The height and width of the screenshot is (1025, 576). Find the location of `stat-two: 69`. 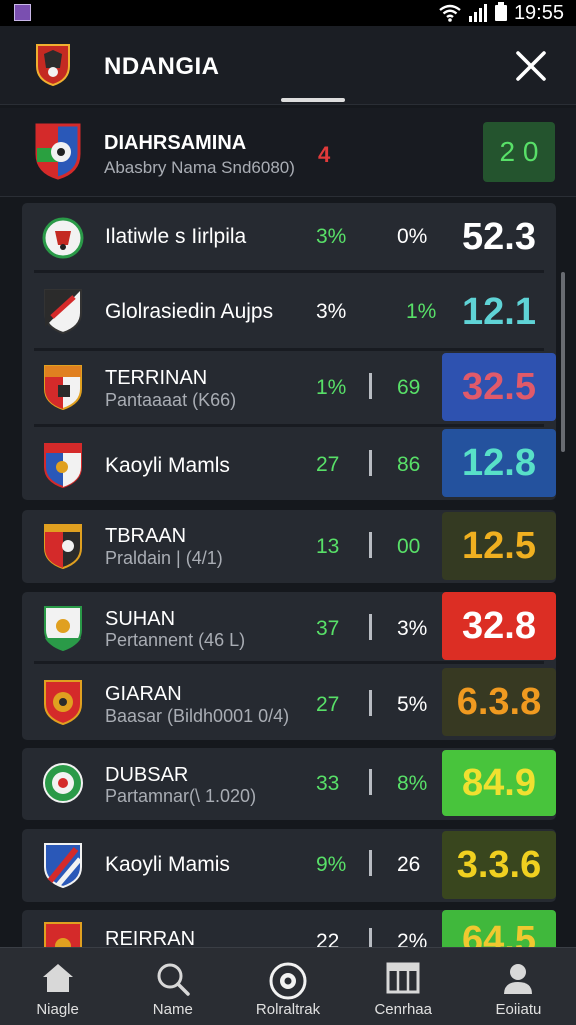

stat-two: 69 is located at coordinates (409, 387).